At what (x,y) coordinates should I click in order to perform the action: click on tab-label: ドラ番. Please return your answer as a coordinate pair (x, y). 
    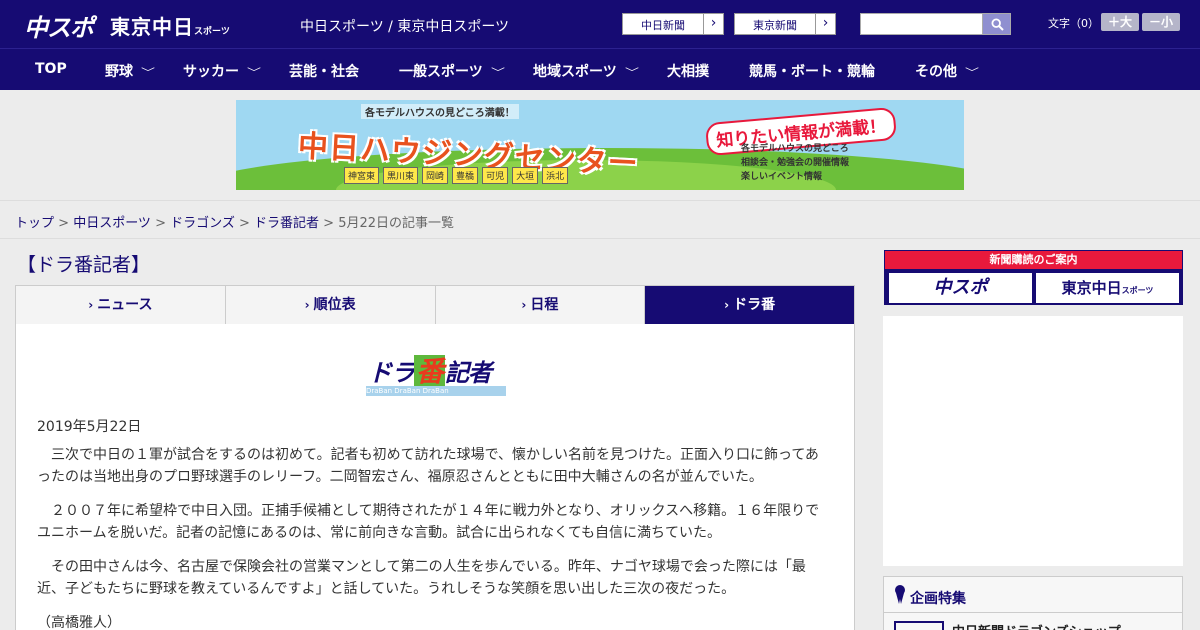
    Looking at the image, I should click on (754, 305).